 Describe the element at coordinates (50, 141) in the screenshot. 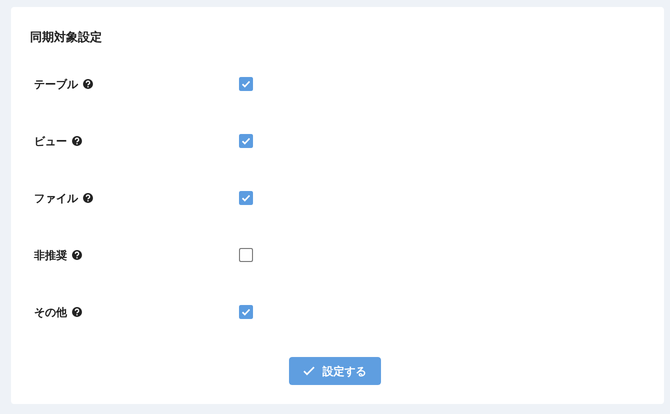

I see `option-label: ビュー` at that location.